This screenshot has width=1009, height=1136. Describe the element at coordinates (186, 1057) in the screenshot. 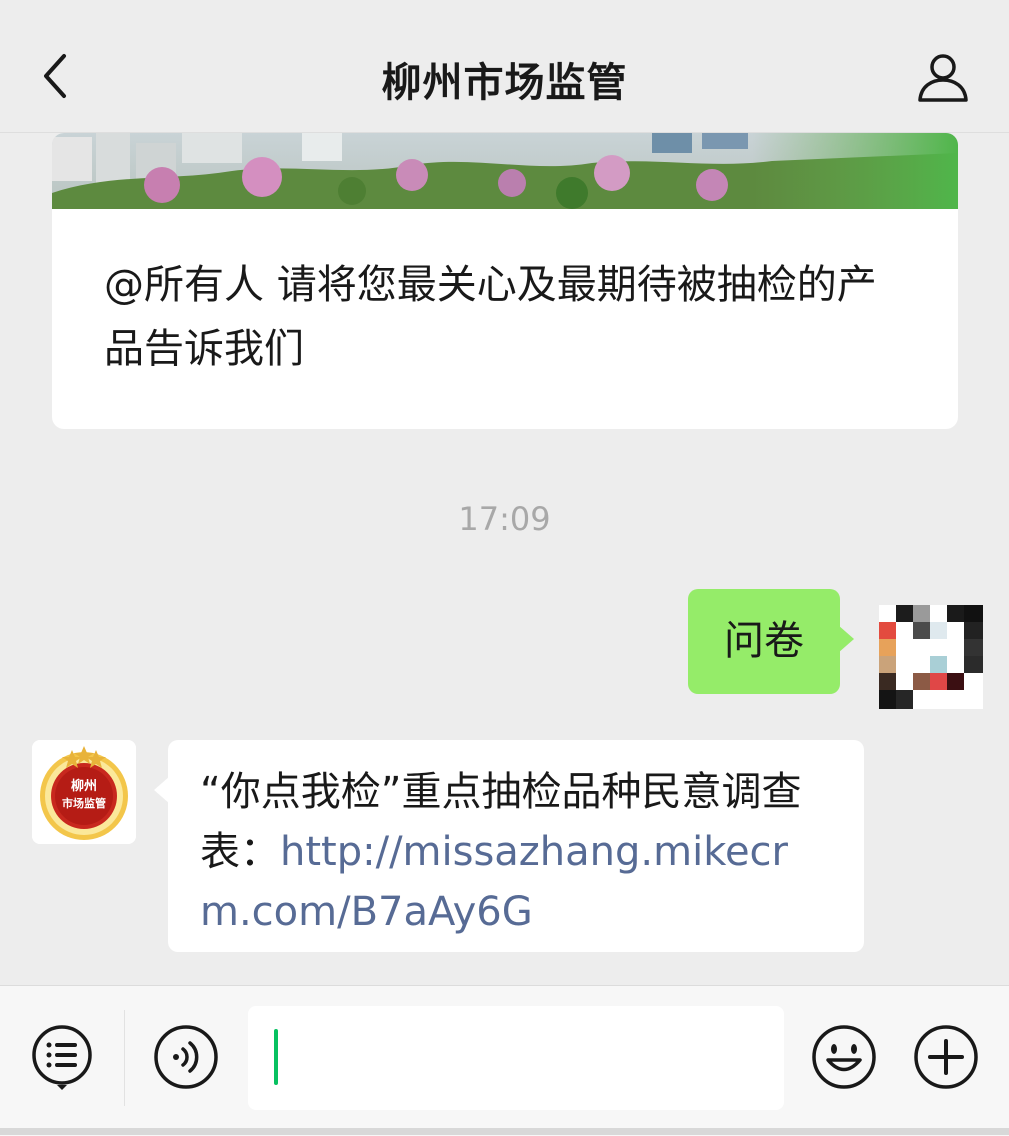

I see `voice-icon` at that location.